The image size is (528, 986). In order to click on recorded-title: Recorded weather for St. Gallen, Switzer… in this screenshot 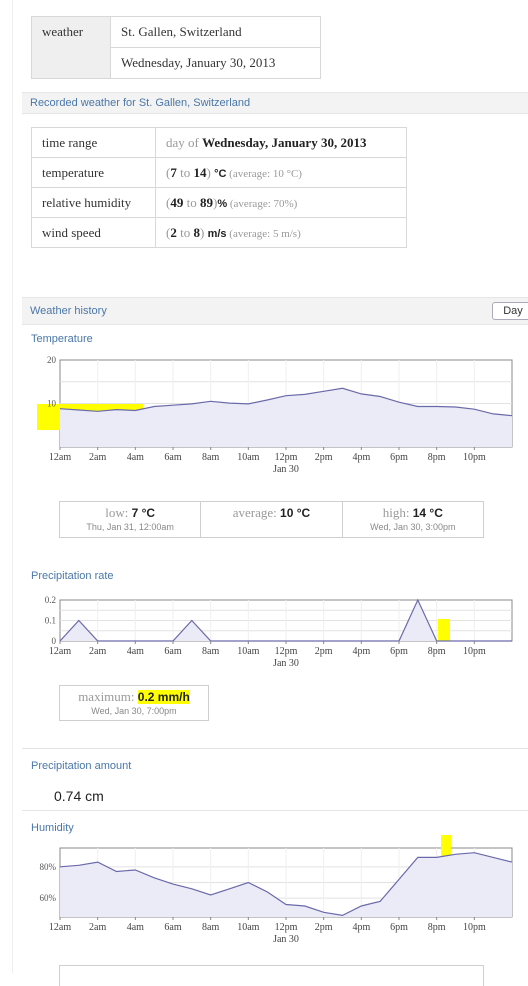, I will do `click(140, 103)`.